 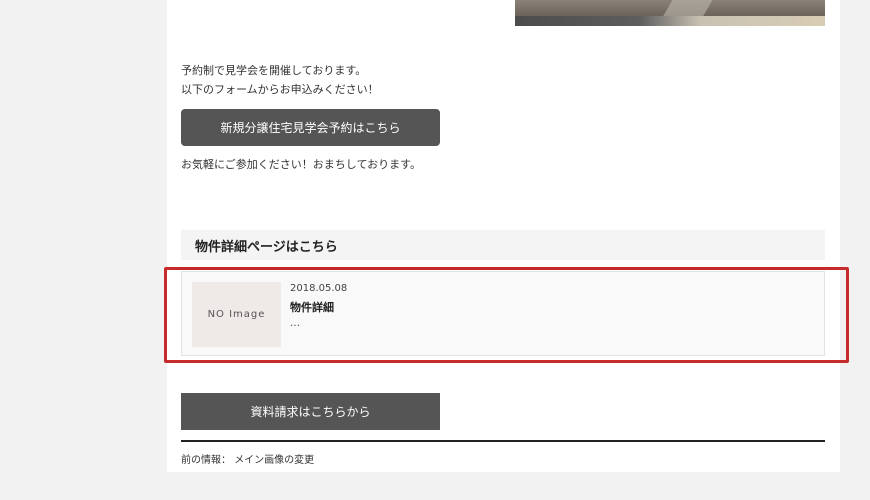 I want to click on prev-post-label: 前の情報：, so click(x=206, y=460).